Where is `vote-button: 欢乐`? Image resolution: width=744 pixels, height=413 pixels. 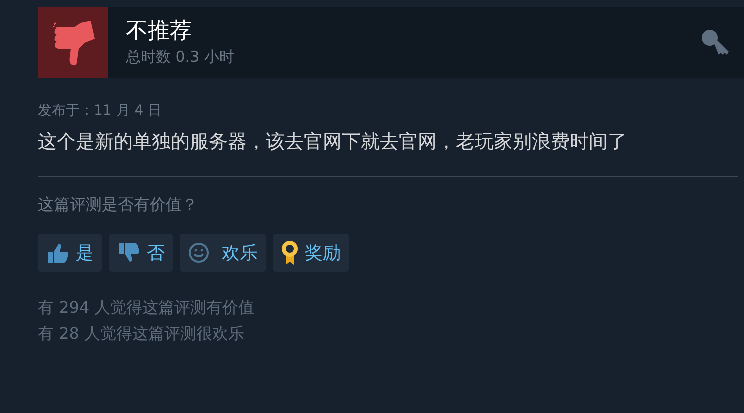
vote-button: 欢乐 is located at coordinates (223, 253).